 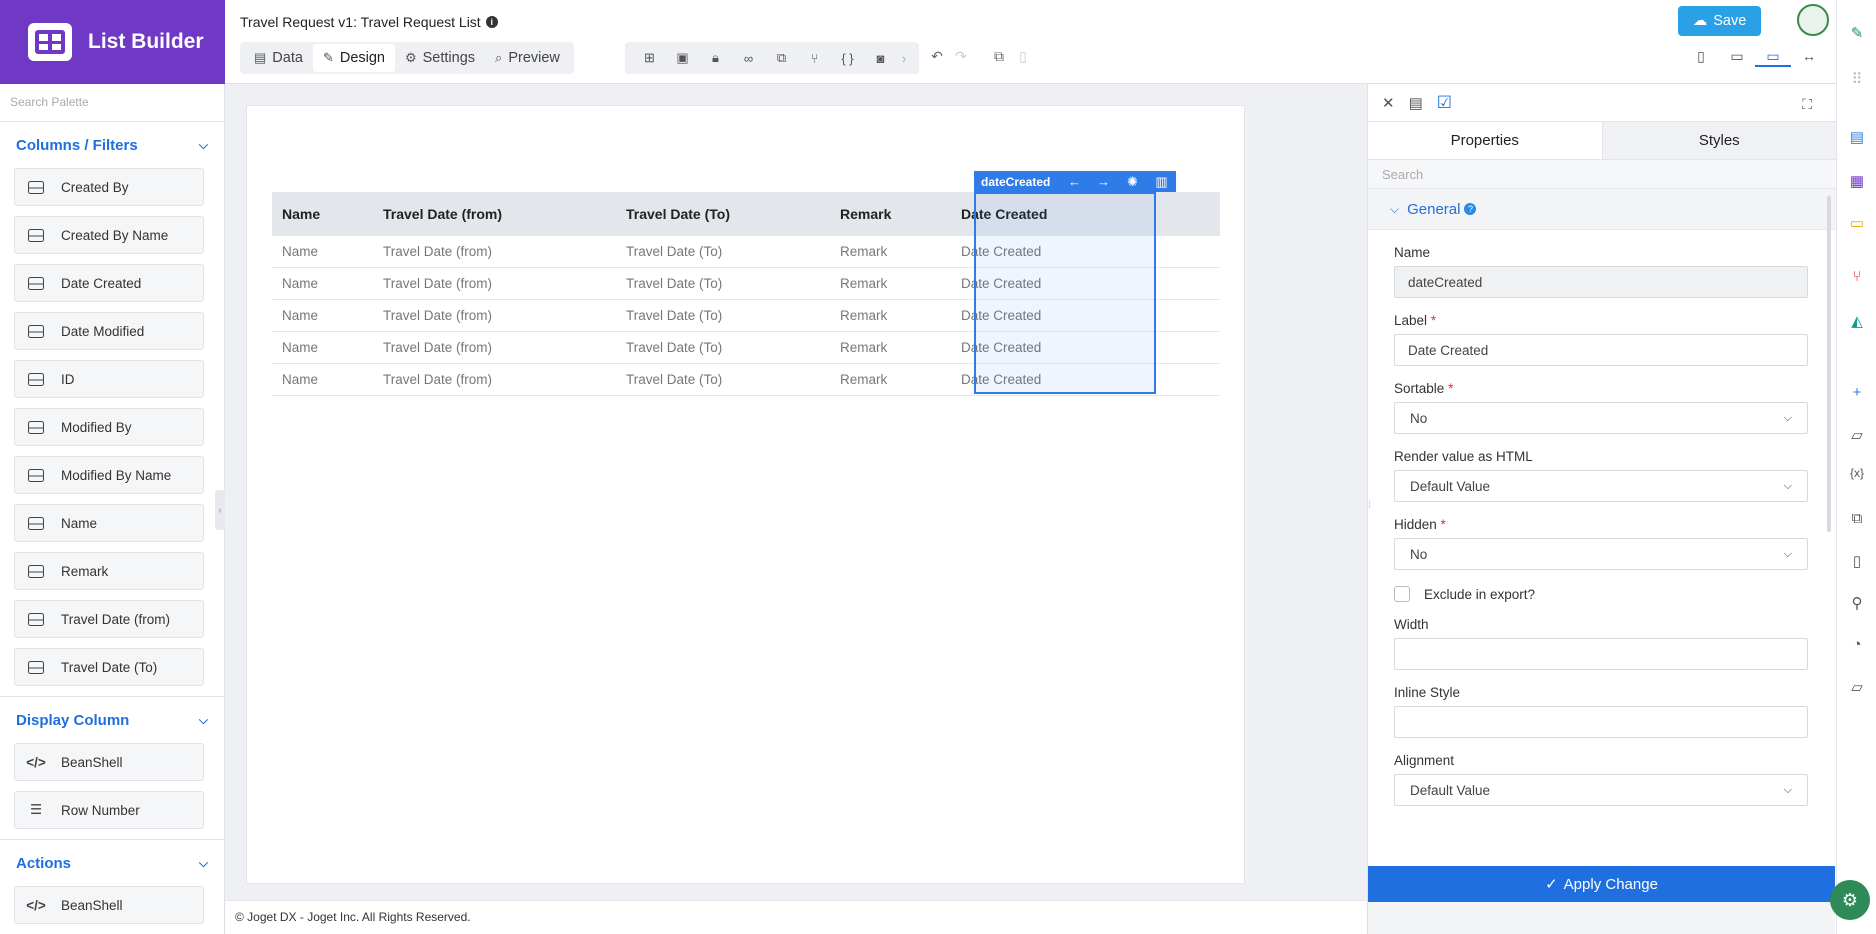 I want to click on tree-icon: ⊞, so click(x=649, y=58).